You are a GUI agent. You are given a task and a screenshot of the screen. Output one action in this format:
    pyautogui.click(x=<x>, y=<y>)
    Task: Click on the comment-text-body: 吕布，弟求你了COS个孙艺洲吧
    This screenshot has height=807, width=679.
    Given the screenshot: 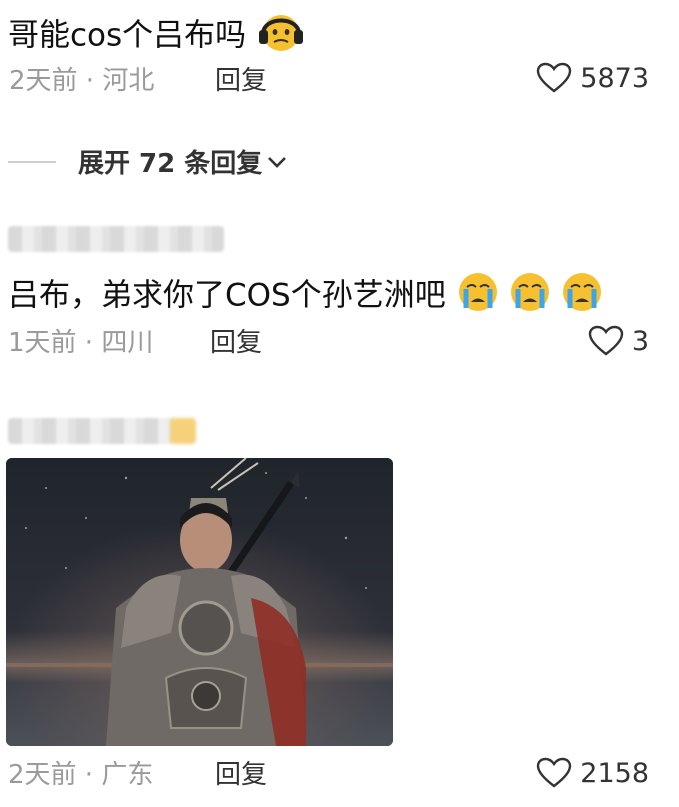 What is the action you would take?
    pyautogui.click(x=227, y=295)
    